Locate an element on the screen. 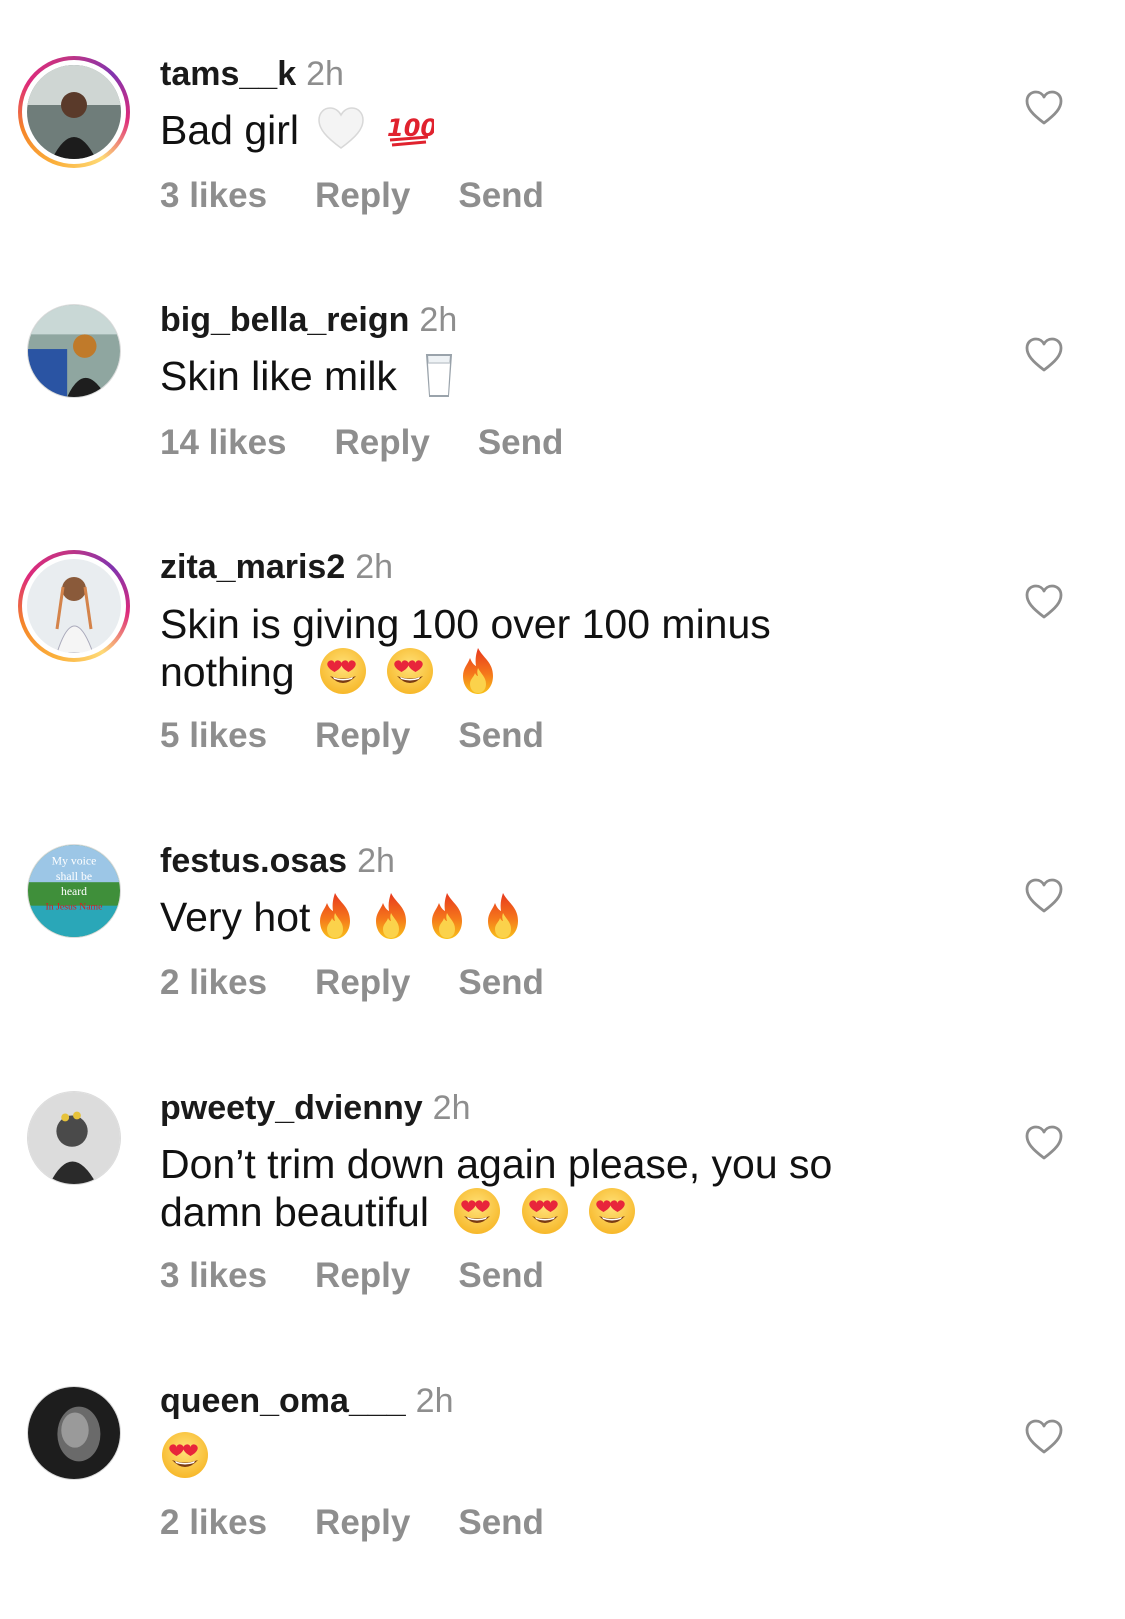  avatar: My voice shall be heard In Jesus Name is located at coordinates (74, 891).